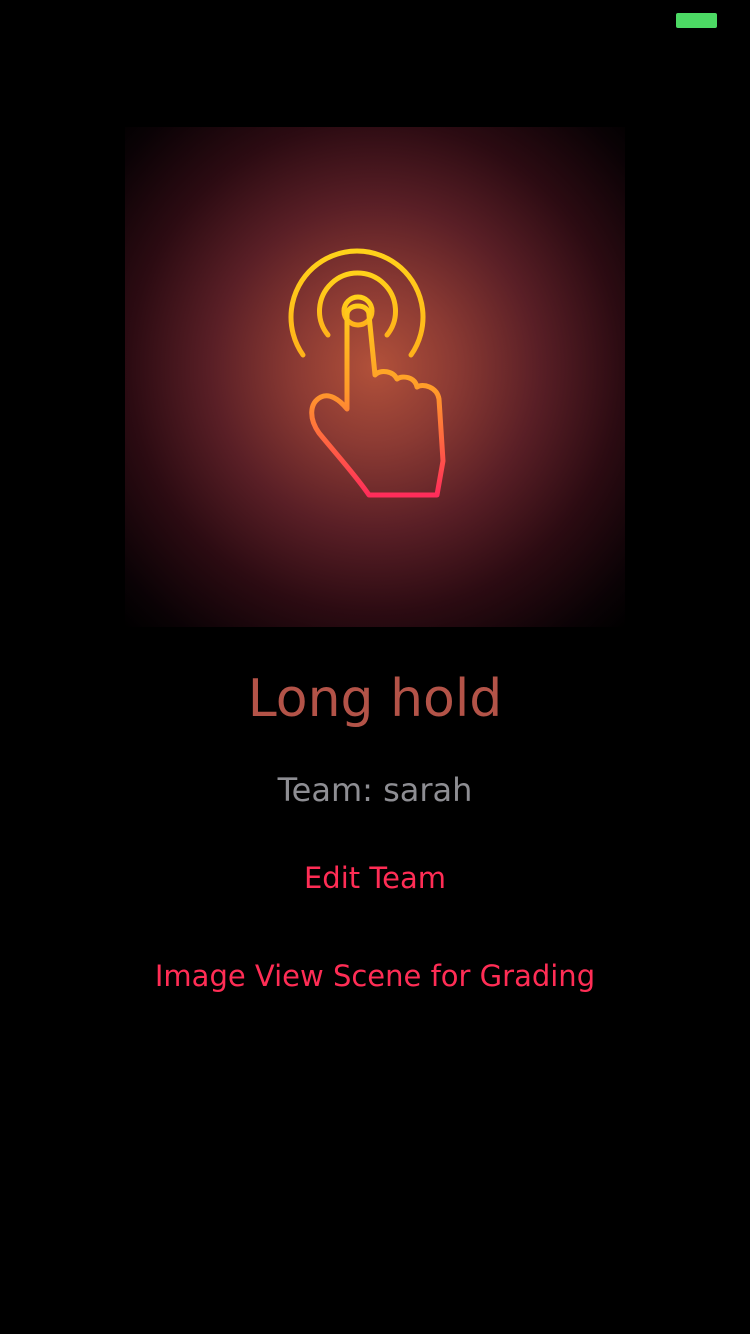 This screenshot has height=1334, width=750. Describe the element at coordinates (375, 699) in the screenshot. I see `gesture-title: Long hold` at that location.